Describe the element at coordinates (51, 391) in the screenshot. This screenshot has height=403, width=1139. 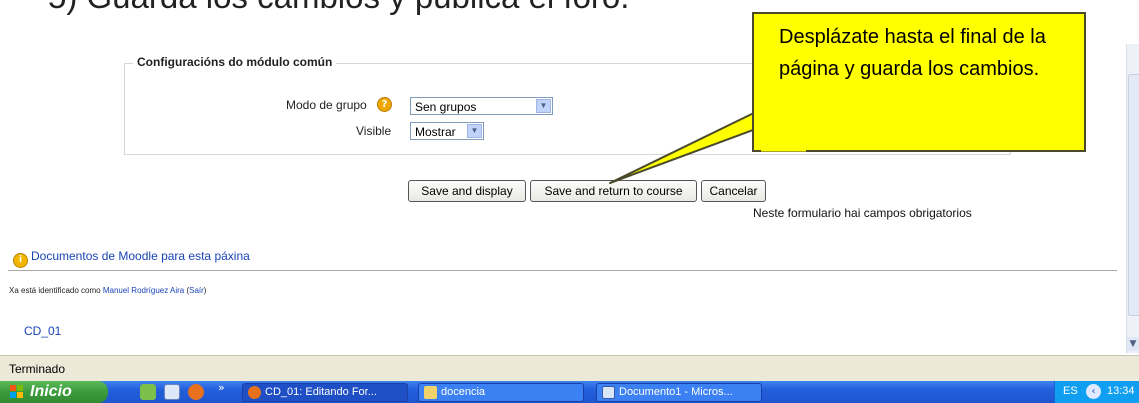
I see `start-label: Inicio` at that location.